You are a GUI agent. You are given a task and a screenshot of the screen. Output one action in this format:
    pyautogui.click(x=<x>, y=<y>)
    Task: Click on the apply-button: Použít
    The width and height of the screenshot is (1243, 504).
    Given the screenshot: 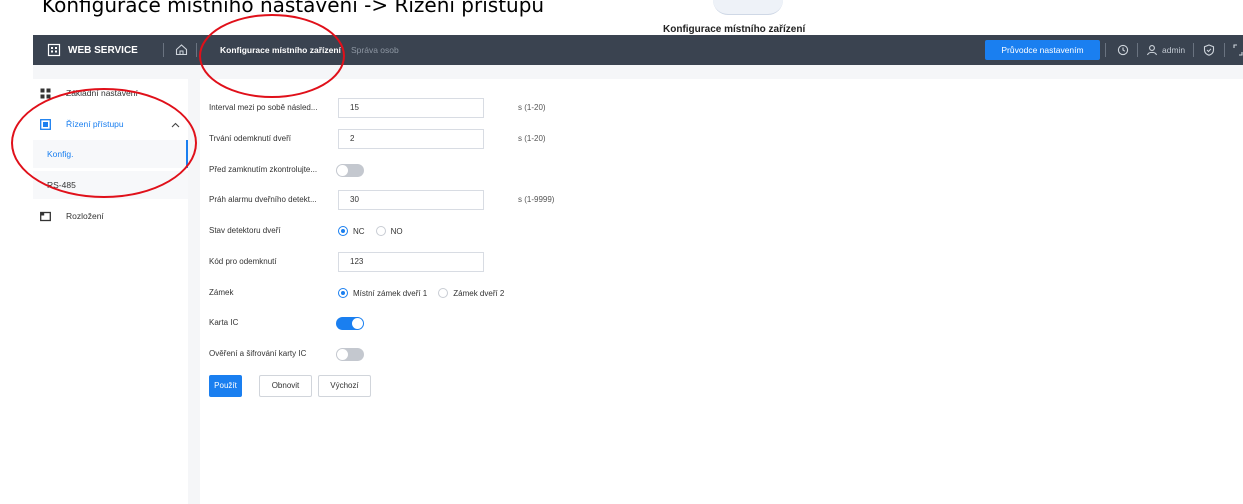 What is the action you would take?
    pyautogui.click(x=225, y=386)
    